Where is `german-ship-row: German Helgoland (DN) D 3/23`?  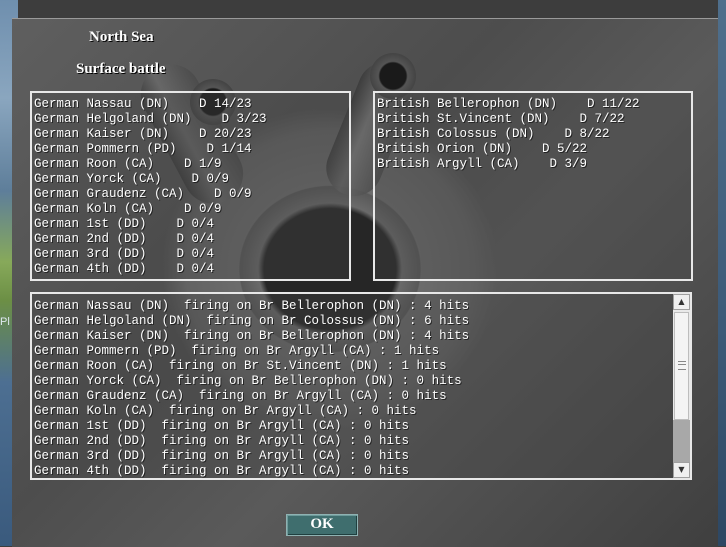 german-ship-row: German Helgoland (DN) D 3/23 is located at coordinates (150, 119).